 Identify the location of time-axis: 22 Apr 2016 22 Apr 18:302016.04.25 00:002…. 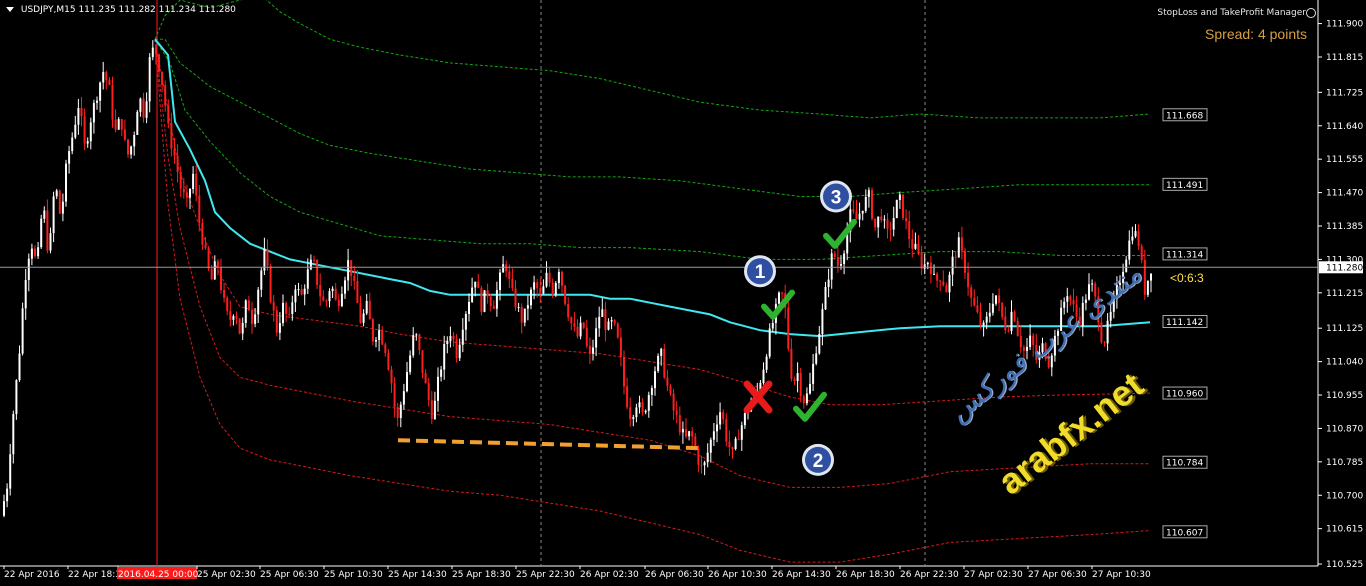
(577, 573).